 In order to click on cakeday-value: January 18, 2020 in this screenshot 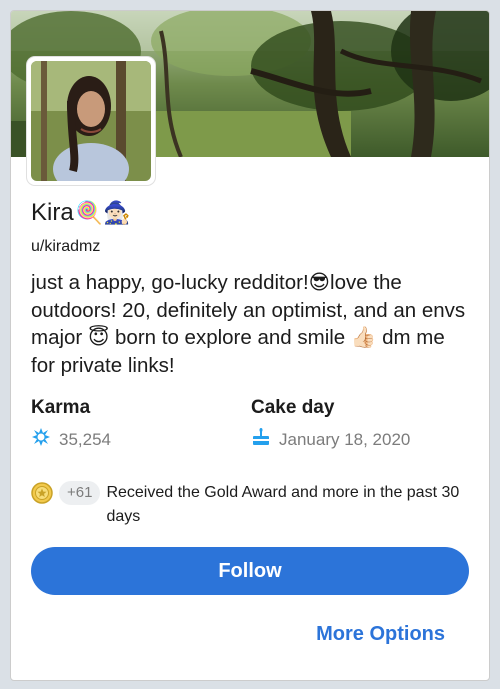, I will do `click(345, 439)`.